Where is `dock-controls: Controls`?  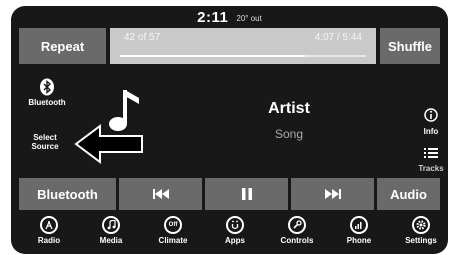
dock-controls: Controls is located at coordinates (297, 230).